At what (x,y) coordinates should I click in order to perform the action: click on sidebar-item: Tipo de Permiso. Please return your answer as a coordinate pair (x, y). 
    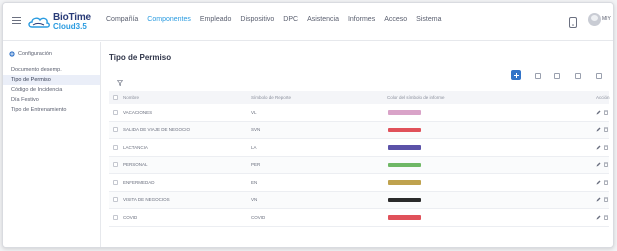
    Looking at the image, I should click on (51, 80).